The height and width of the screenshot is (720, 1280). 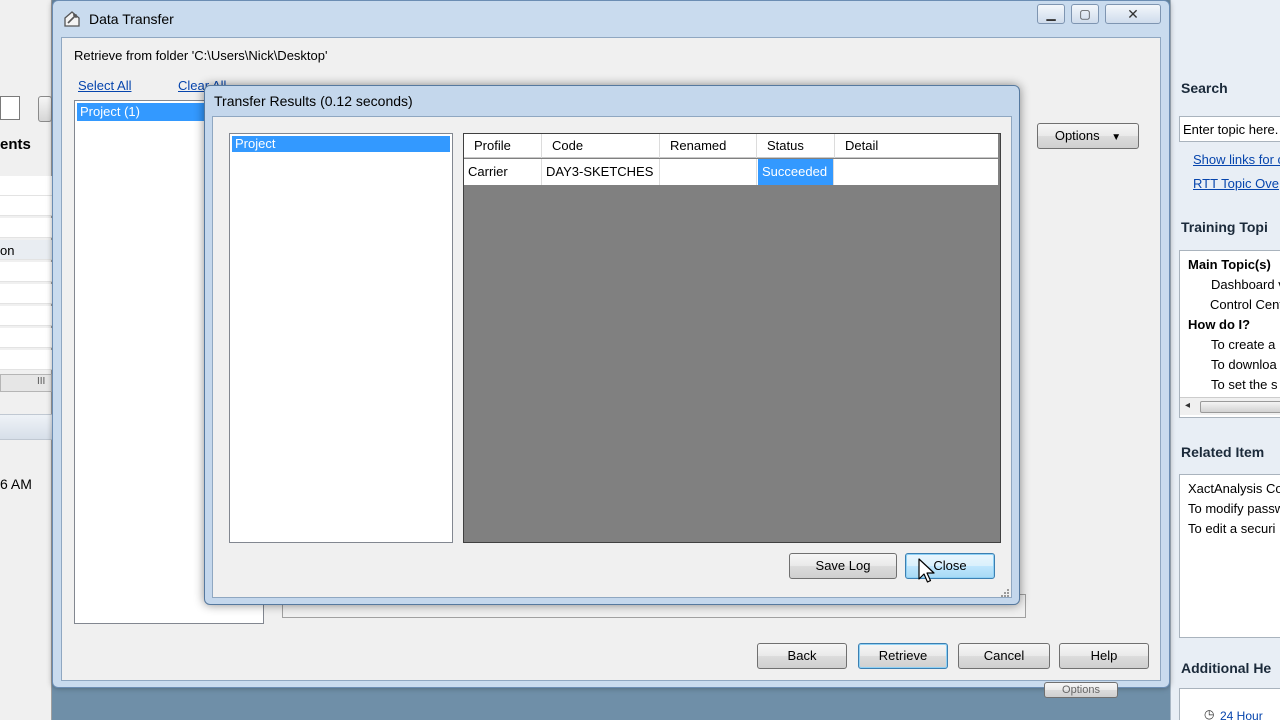 I want to click on maximize-icon: ▢, so click(x=1085, y=14).